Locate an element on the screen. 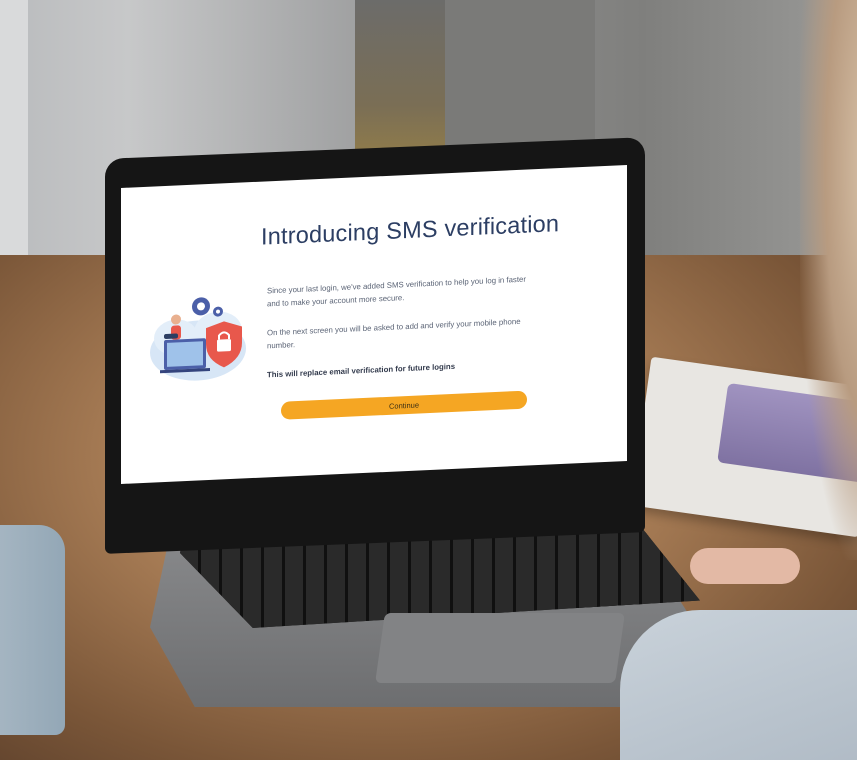 The image size is (857, 760). laptop-trackpad is located at coordinates (500, 648).